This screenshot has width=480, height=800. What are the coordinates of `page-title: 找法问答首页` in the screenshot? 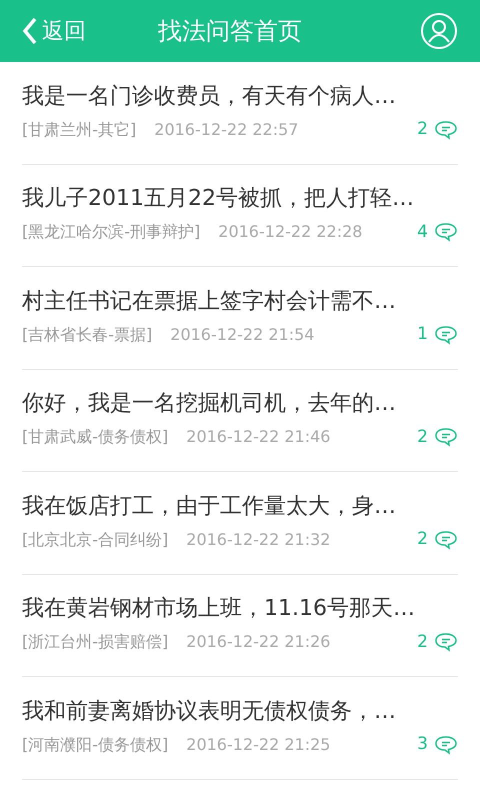 It's located at (230, 31).